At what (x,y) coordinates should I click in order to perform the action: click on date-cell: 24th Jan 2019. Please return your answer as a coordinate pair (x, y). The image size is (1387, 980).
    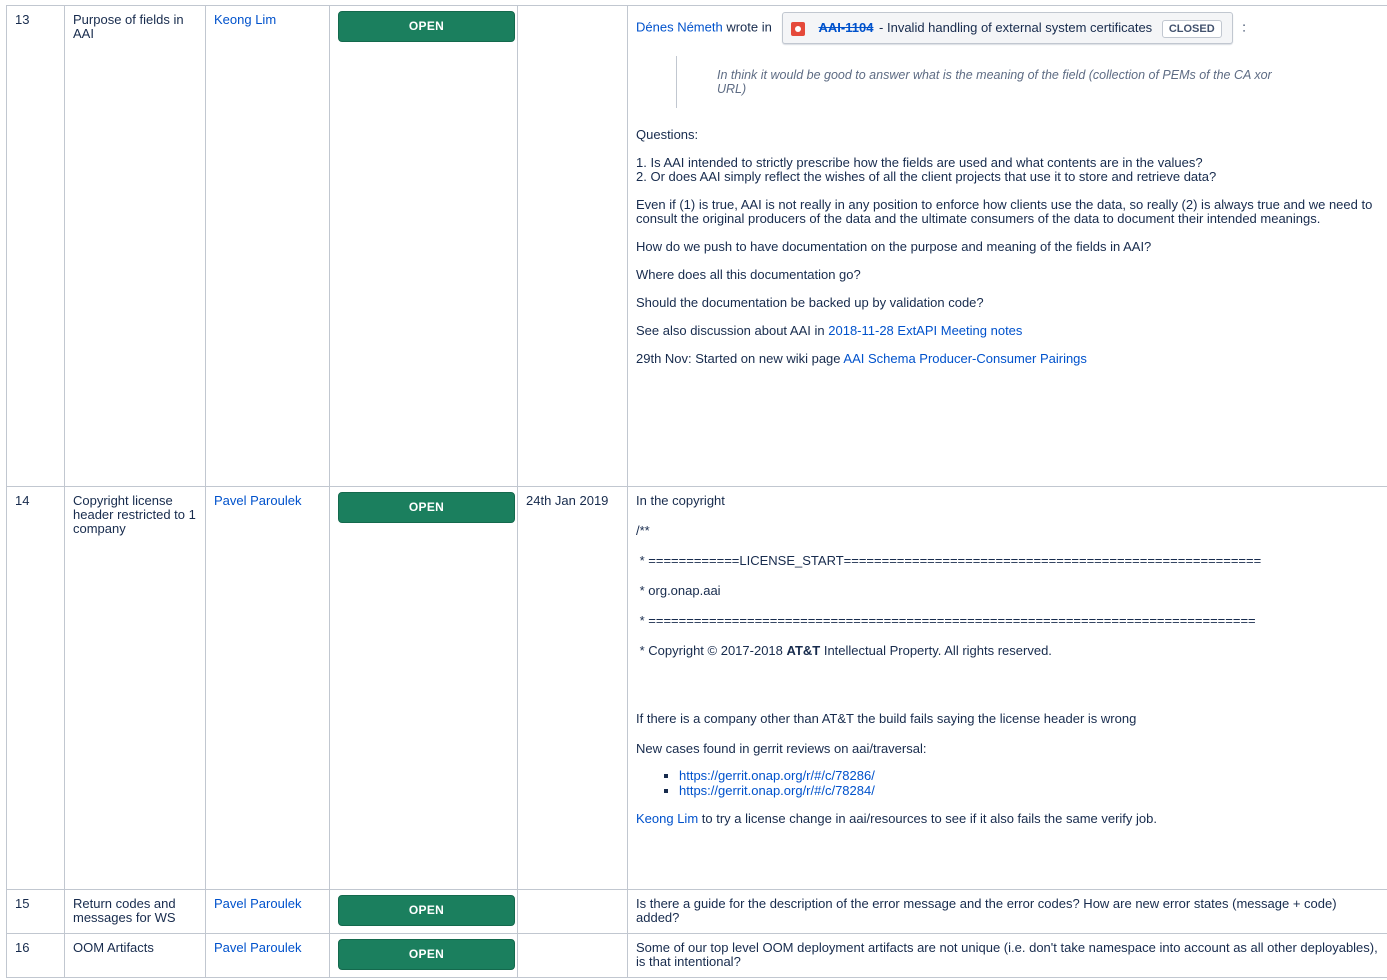
    Looking at the image, I should click on (572, 688).